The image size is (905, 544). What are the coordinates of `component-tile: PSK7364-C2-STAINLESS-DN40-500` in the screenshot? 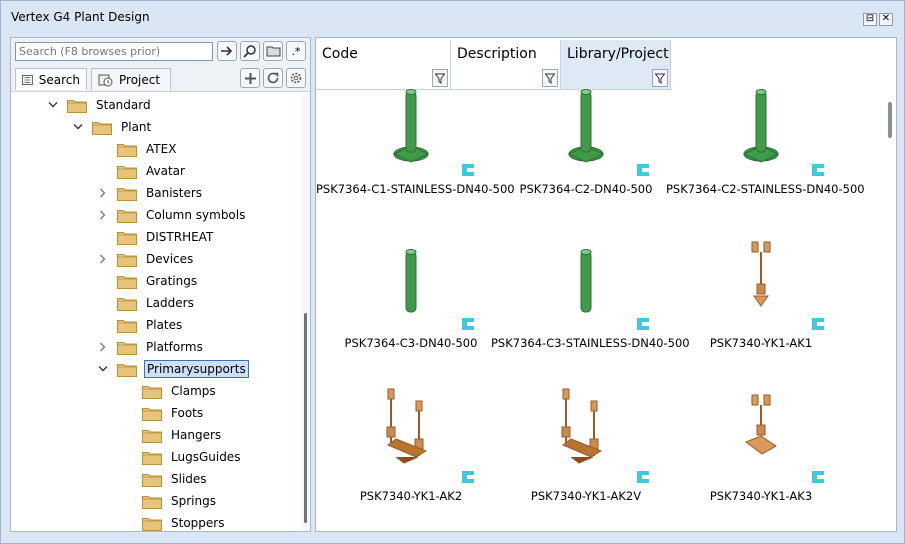 It's located at (765, 150).